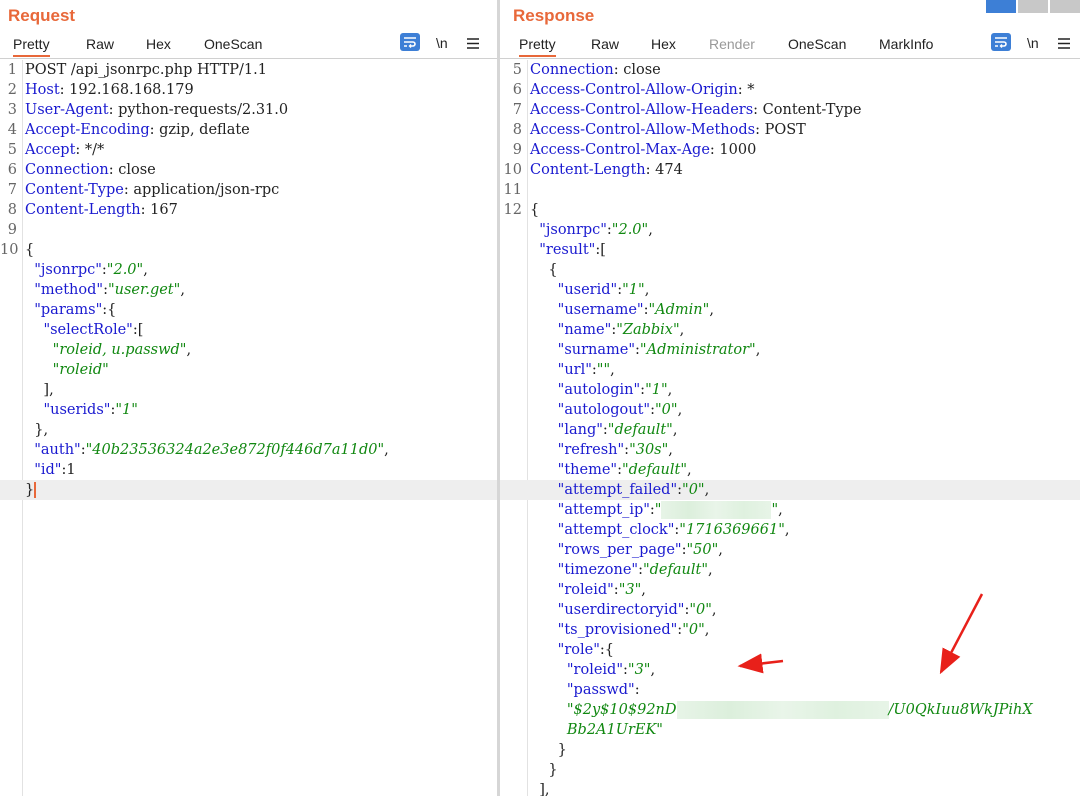 The image size is (1080, 796). What do you see at coordinates (611, 470) in the screenshot?
I see `code-text: "theme":"default",` at bounding box center [611, 470].